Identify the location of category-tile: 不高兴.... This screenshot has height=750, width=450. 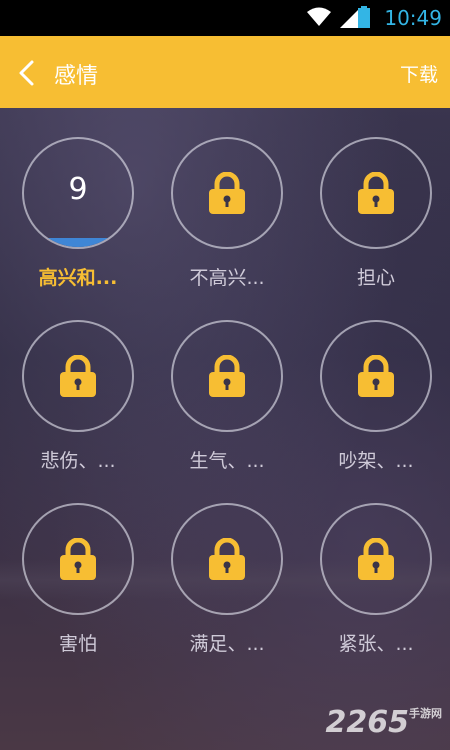
(227, 227).